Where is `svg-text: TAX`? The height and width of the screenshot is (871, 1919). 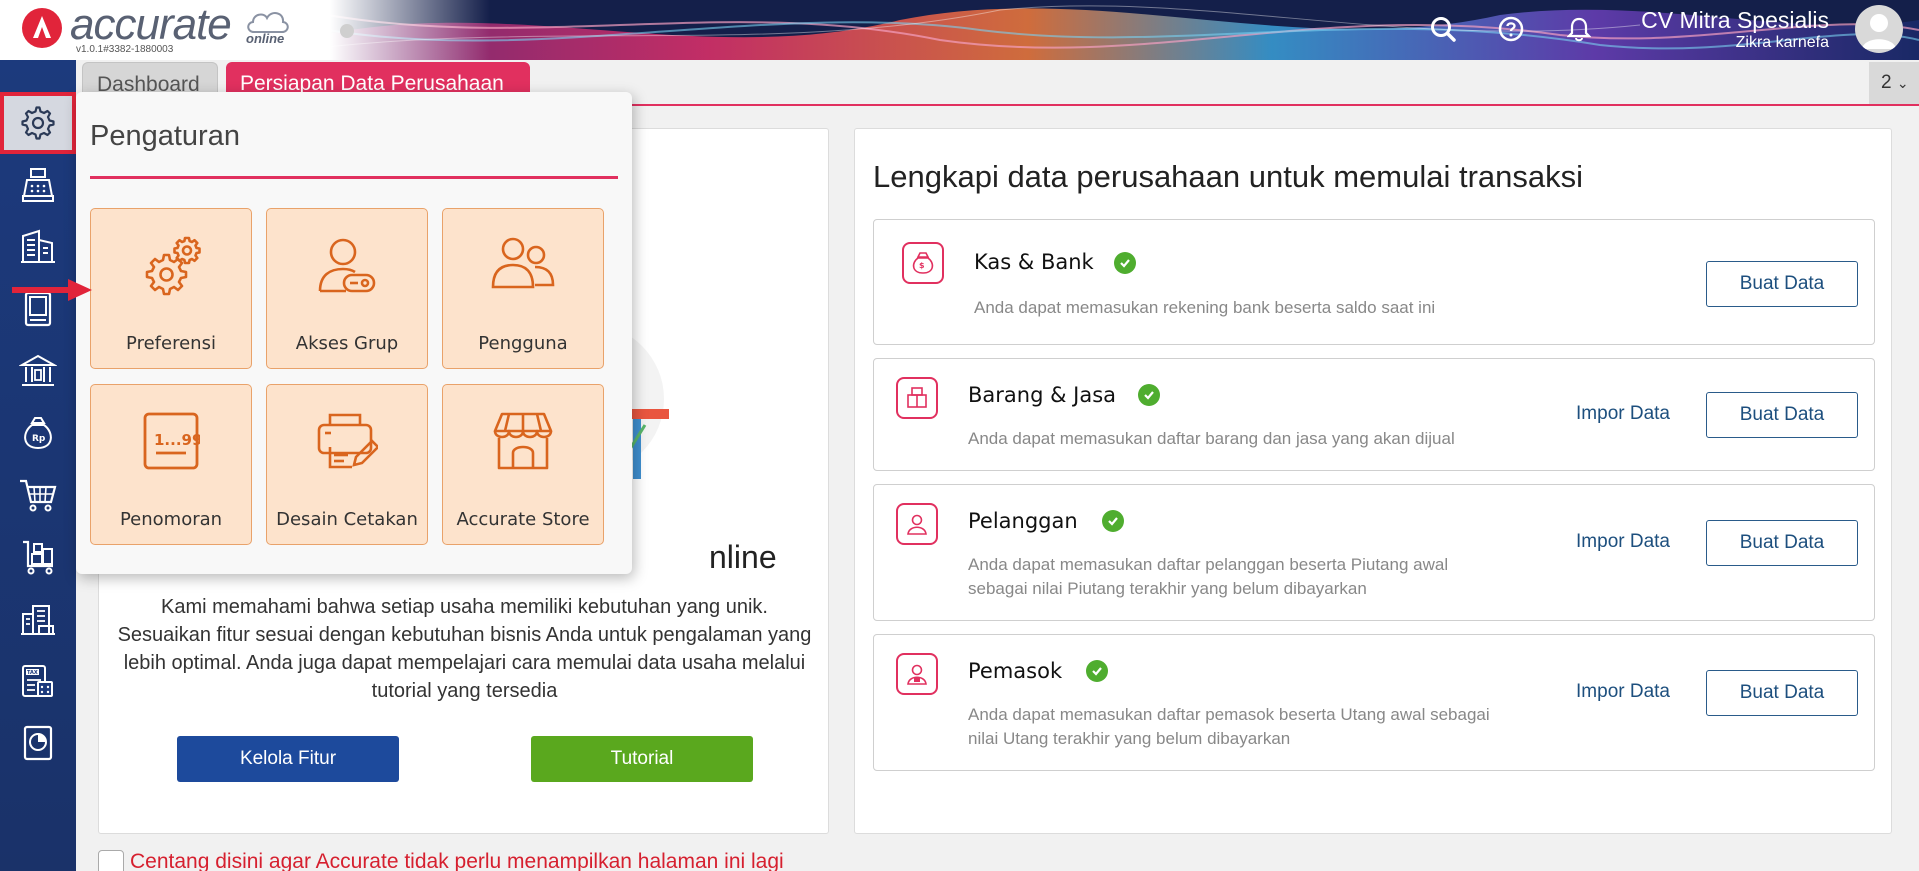 svg-text: TAX is located at coordinates (32, 673).